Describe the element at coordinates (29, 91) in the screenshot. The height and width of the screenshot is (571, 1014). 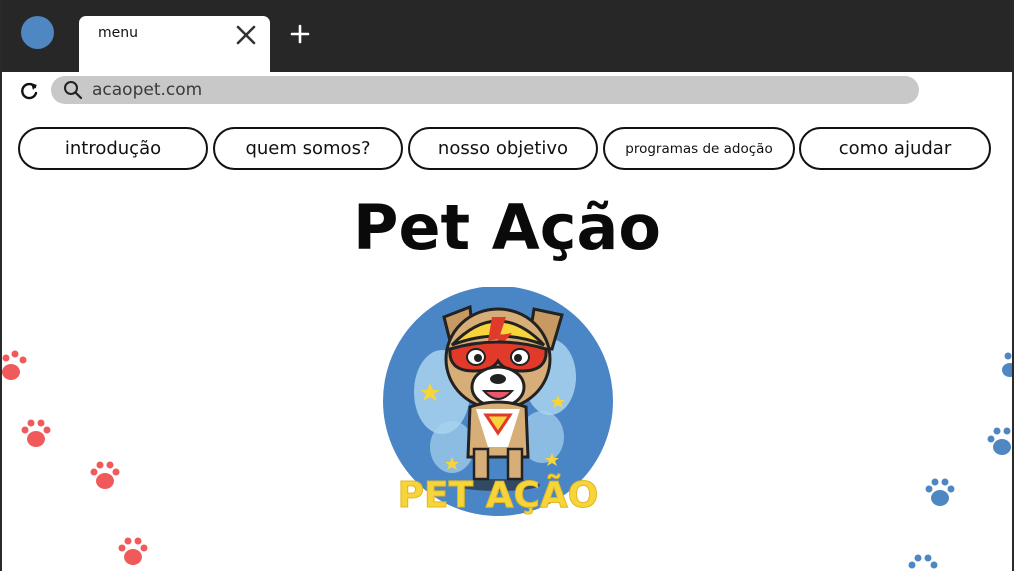
I see `reload-icon` at that location.